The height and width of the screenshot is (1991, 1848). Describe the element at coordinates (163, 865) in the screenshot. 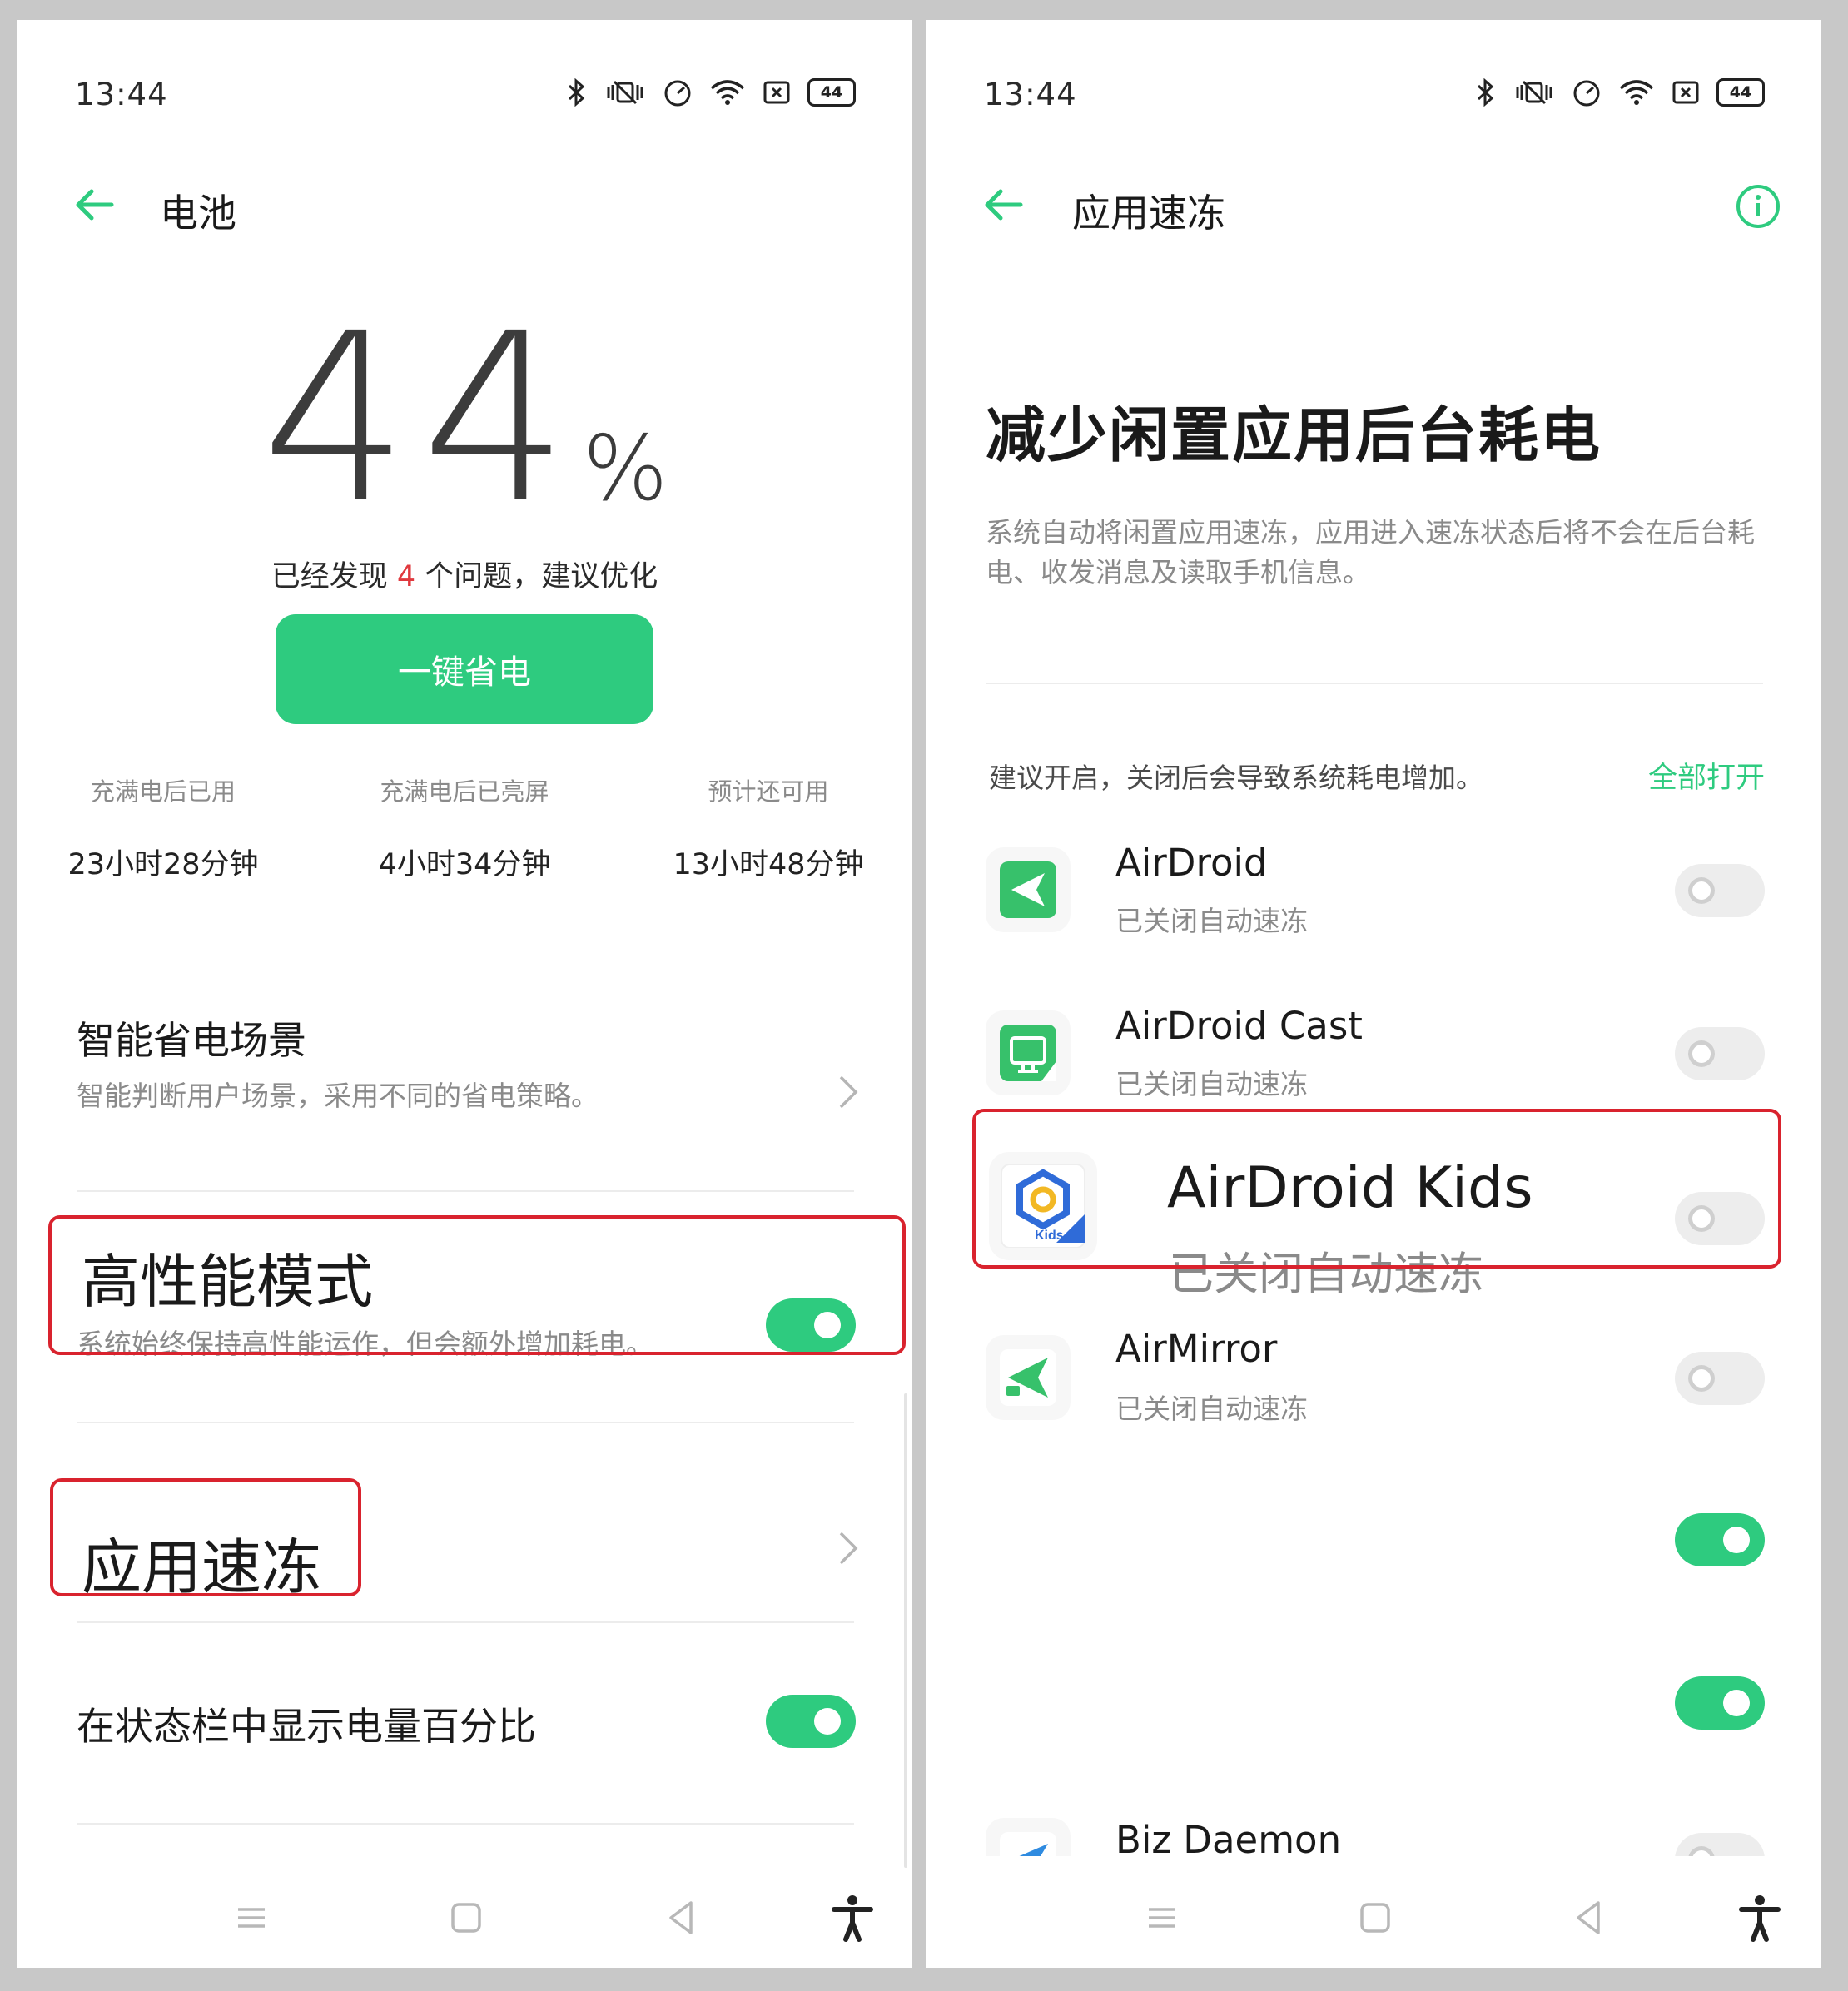

I see `stat-value: 23小时28分钟` at that location.